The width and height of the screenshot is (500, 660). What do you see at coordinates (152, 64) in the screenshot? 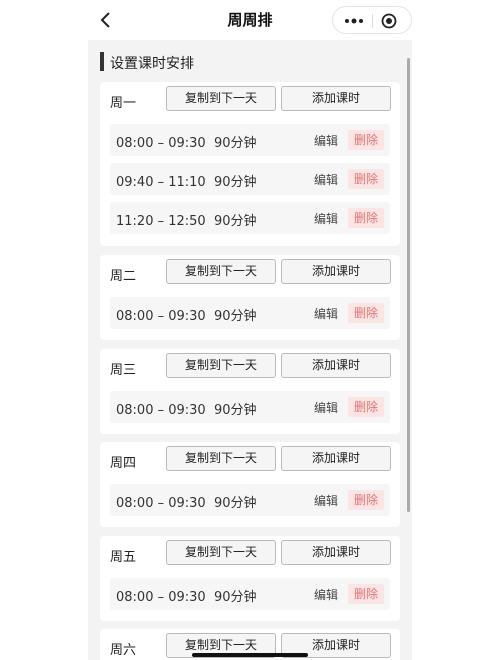
I see `section-title: 设置课时安排` at bounding box center [152, 64].